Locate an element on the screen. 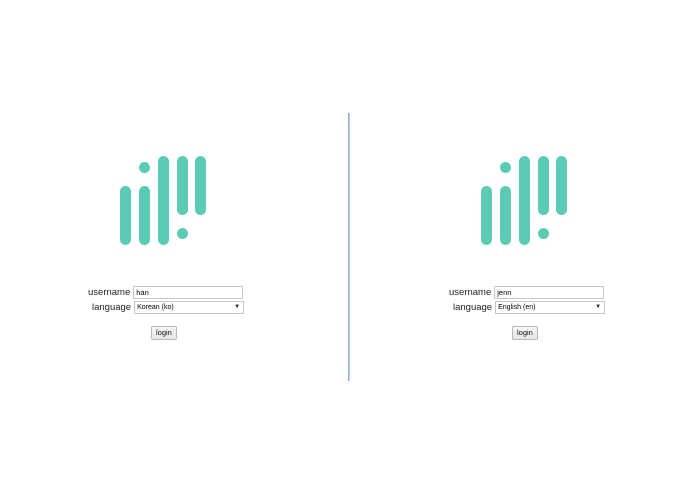  language-row: language Korean (ko) ▼ is located at coordinates (168, 307).